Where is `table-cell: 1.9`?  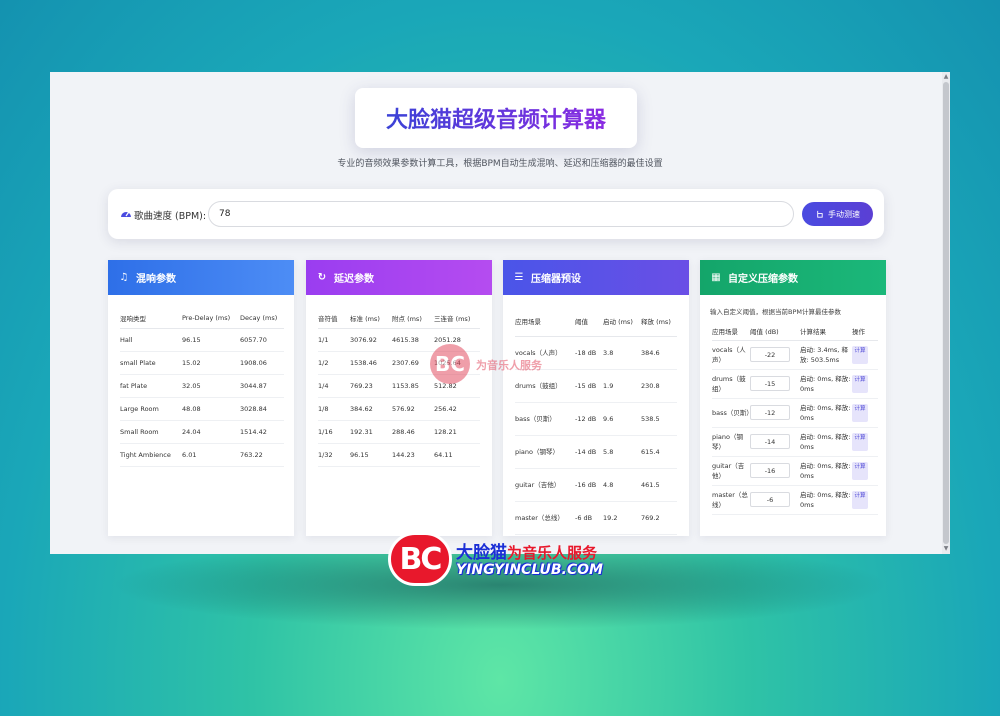 table-cell: 1.9 is located at coordinates (622, 386).